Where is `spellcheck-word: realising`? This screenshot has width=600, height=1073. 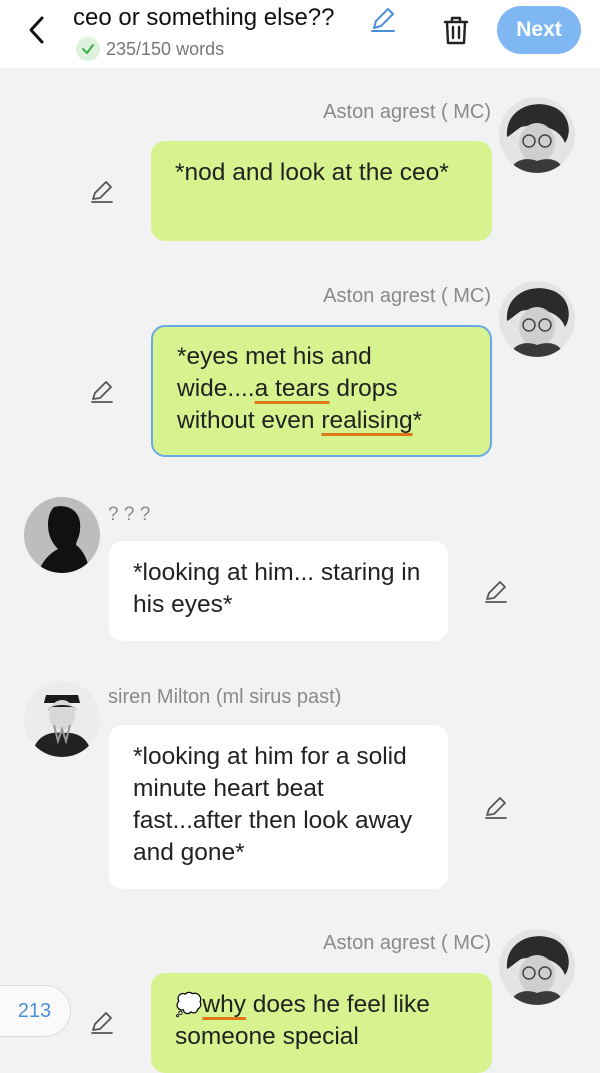 spellcheck-word: realising is located at coordinates (366, 420).